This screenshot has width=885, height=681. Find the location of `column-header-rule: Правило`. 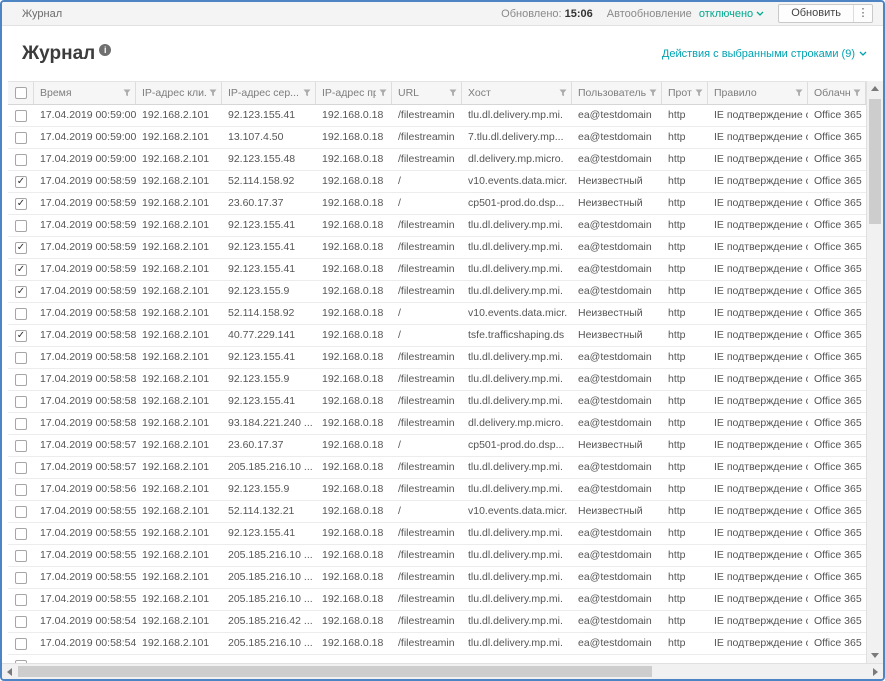

column-header-rule: Правило is located at coordinates (758, 93).